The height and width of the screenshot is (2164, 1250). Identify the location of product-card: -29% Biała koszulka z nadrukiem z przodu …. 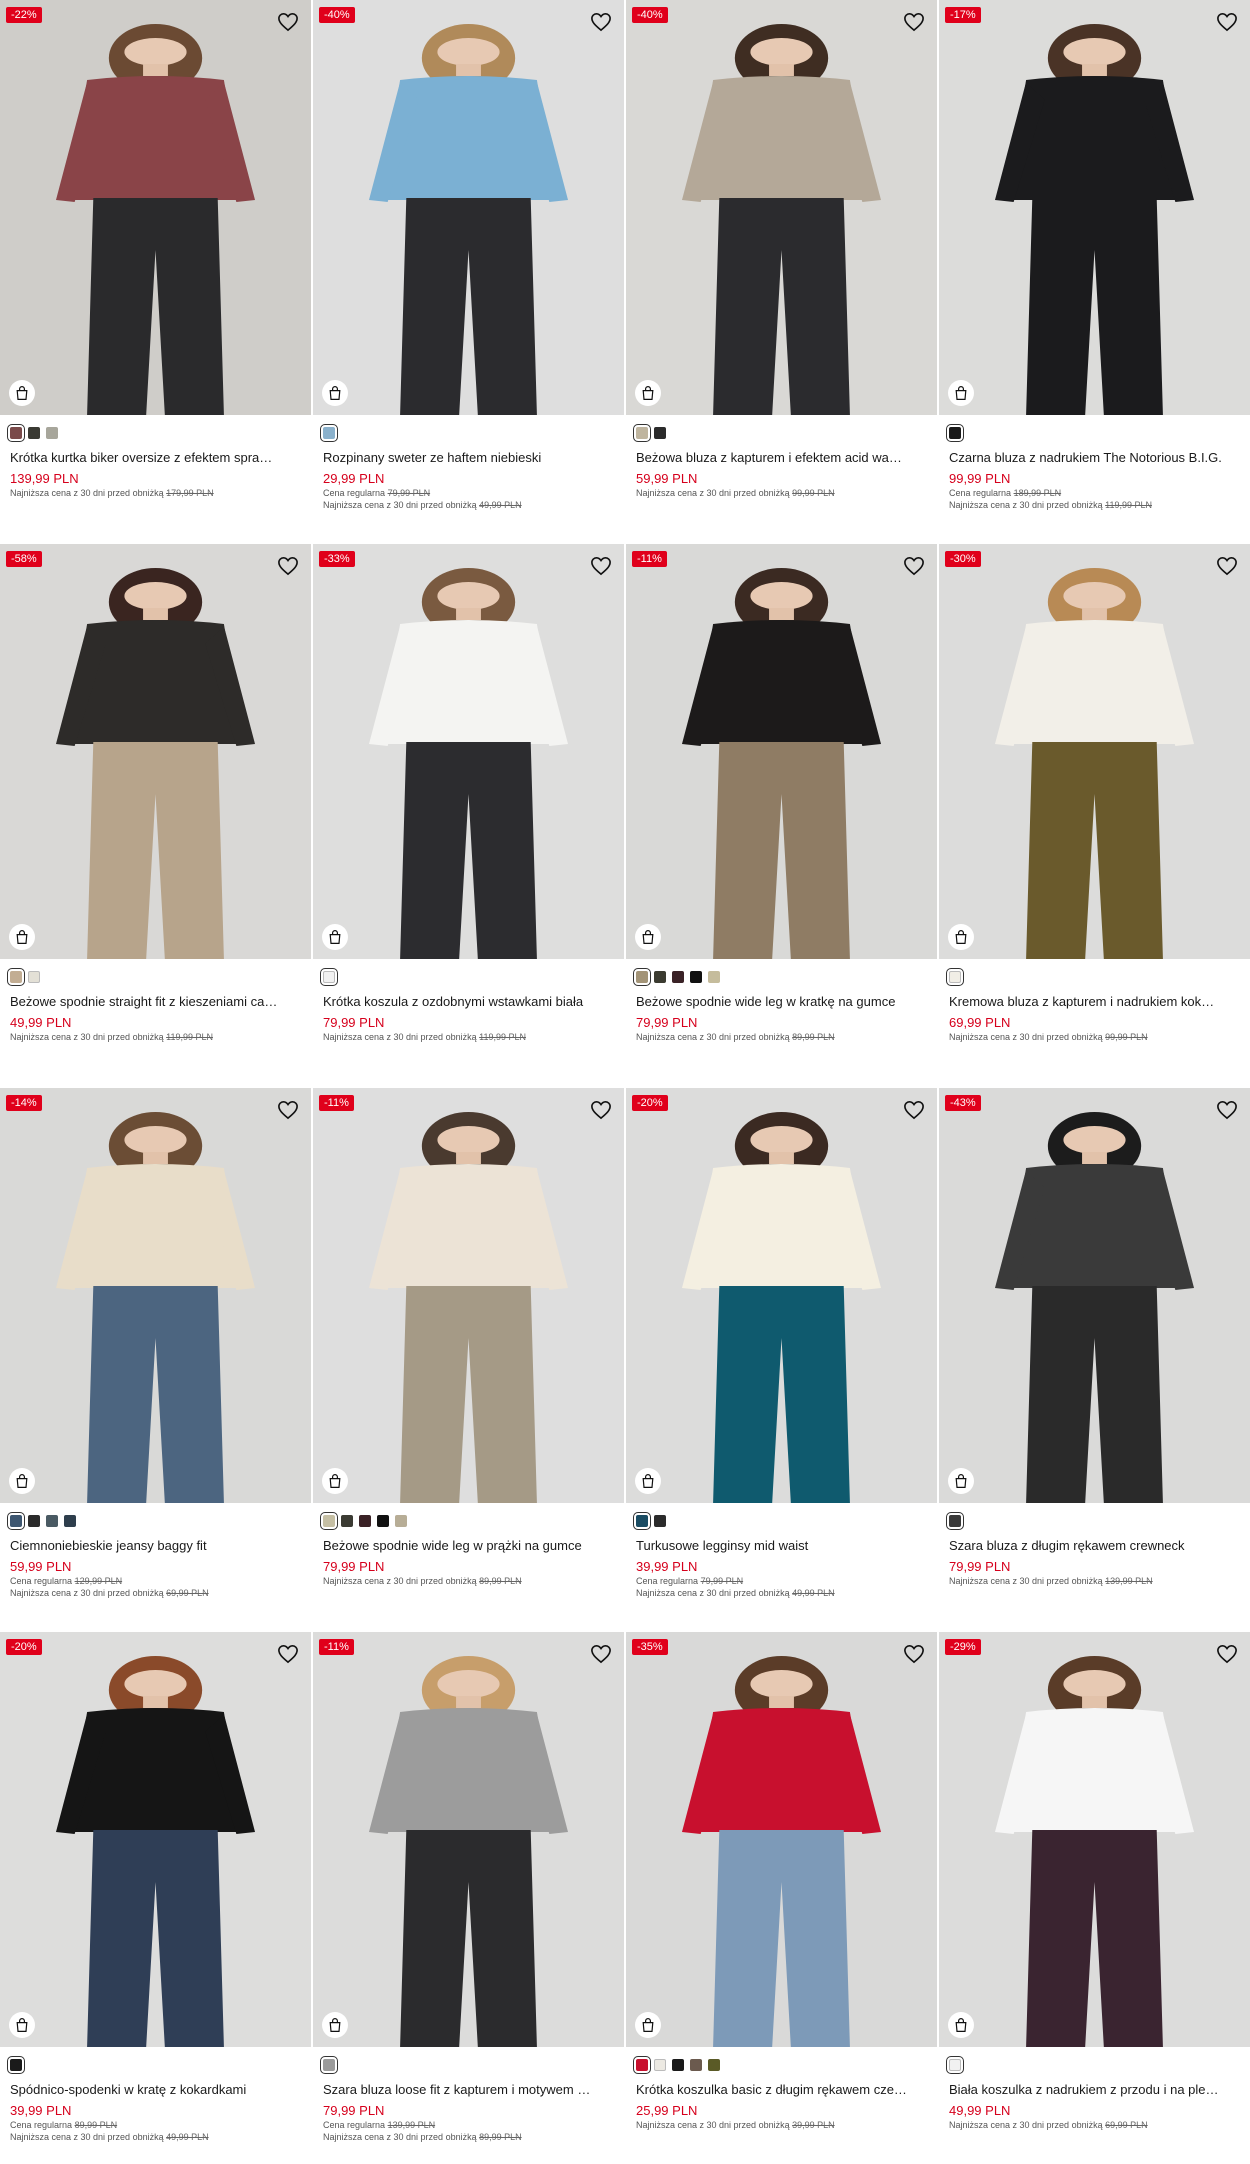
(1094, 1898).